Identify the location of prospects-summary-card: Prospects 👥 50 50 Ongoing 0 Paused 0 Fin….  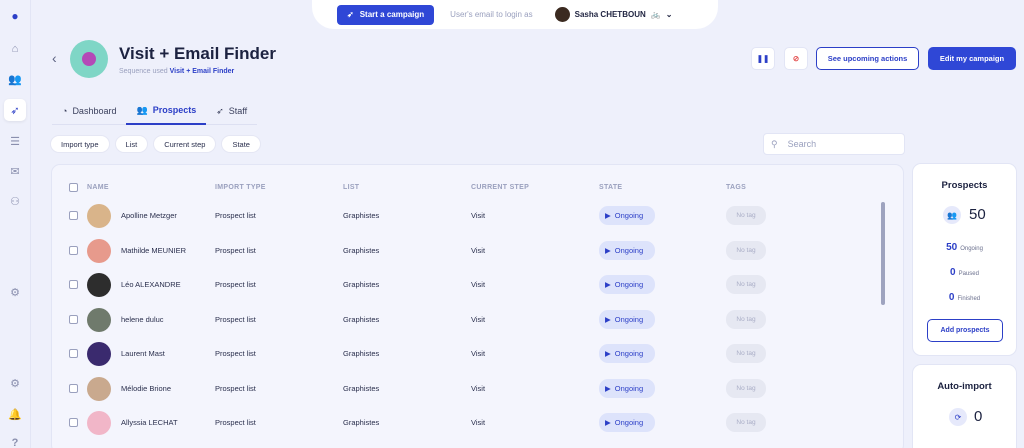
(964, 259).